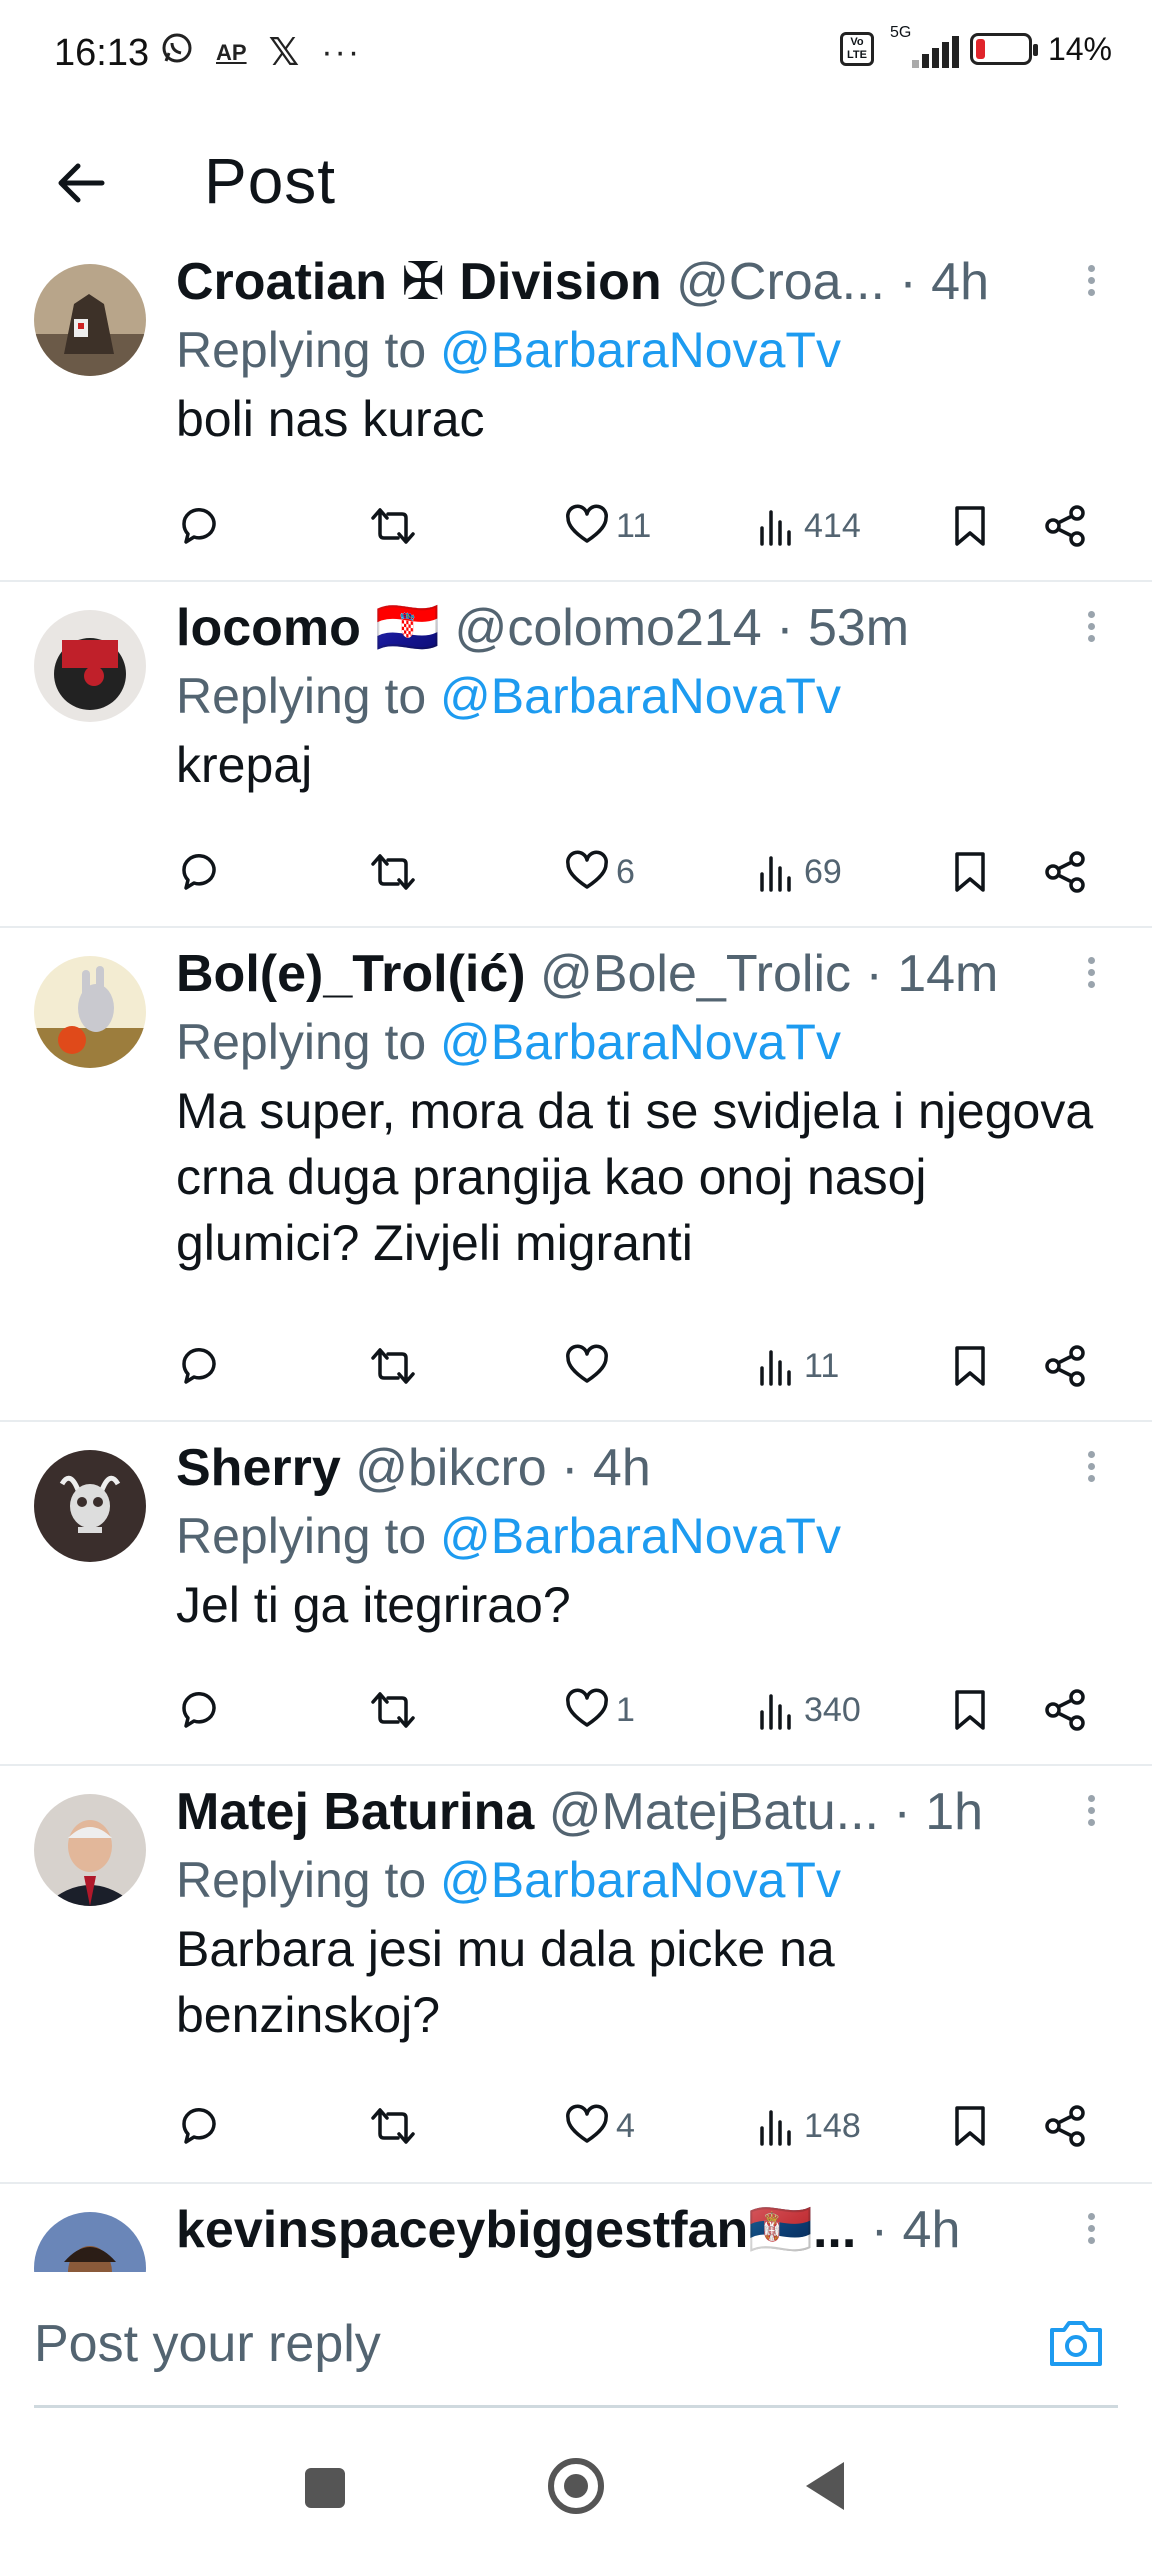 The height and width of the screenshot is (2560, 1152). What do you see at coordinates (800, 872) in the screenshot?
I see `views-button: 69` at bounding box center [800, 872].